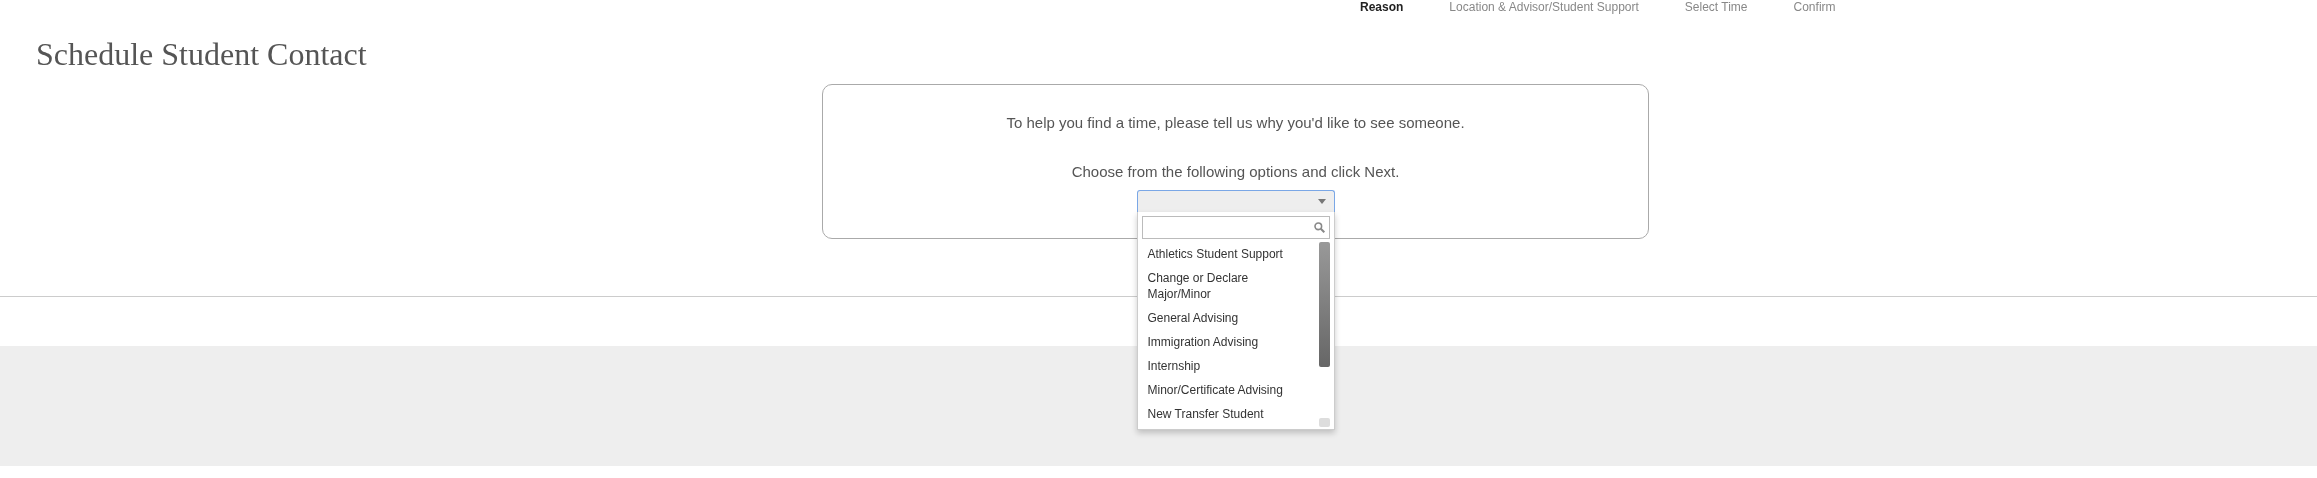 The height and width of the screenshot is (478, 2317). What do you see at coordinates (1228, 318) in the screenshot?
I see `dropdown-option: General Advising` at bounding box center [1228, 318].